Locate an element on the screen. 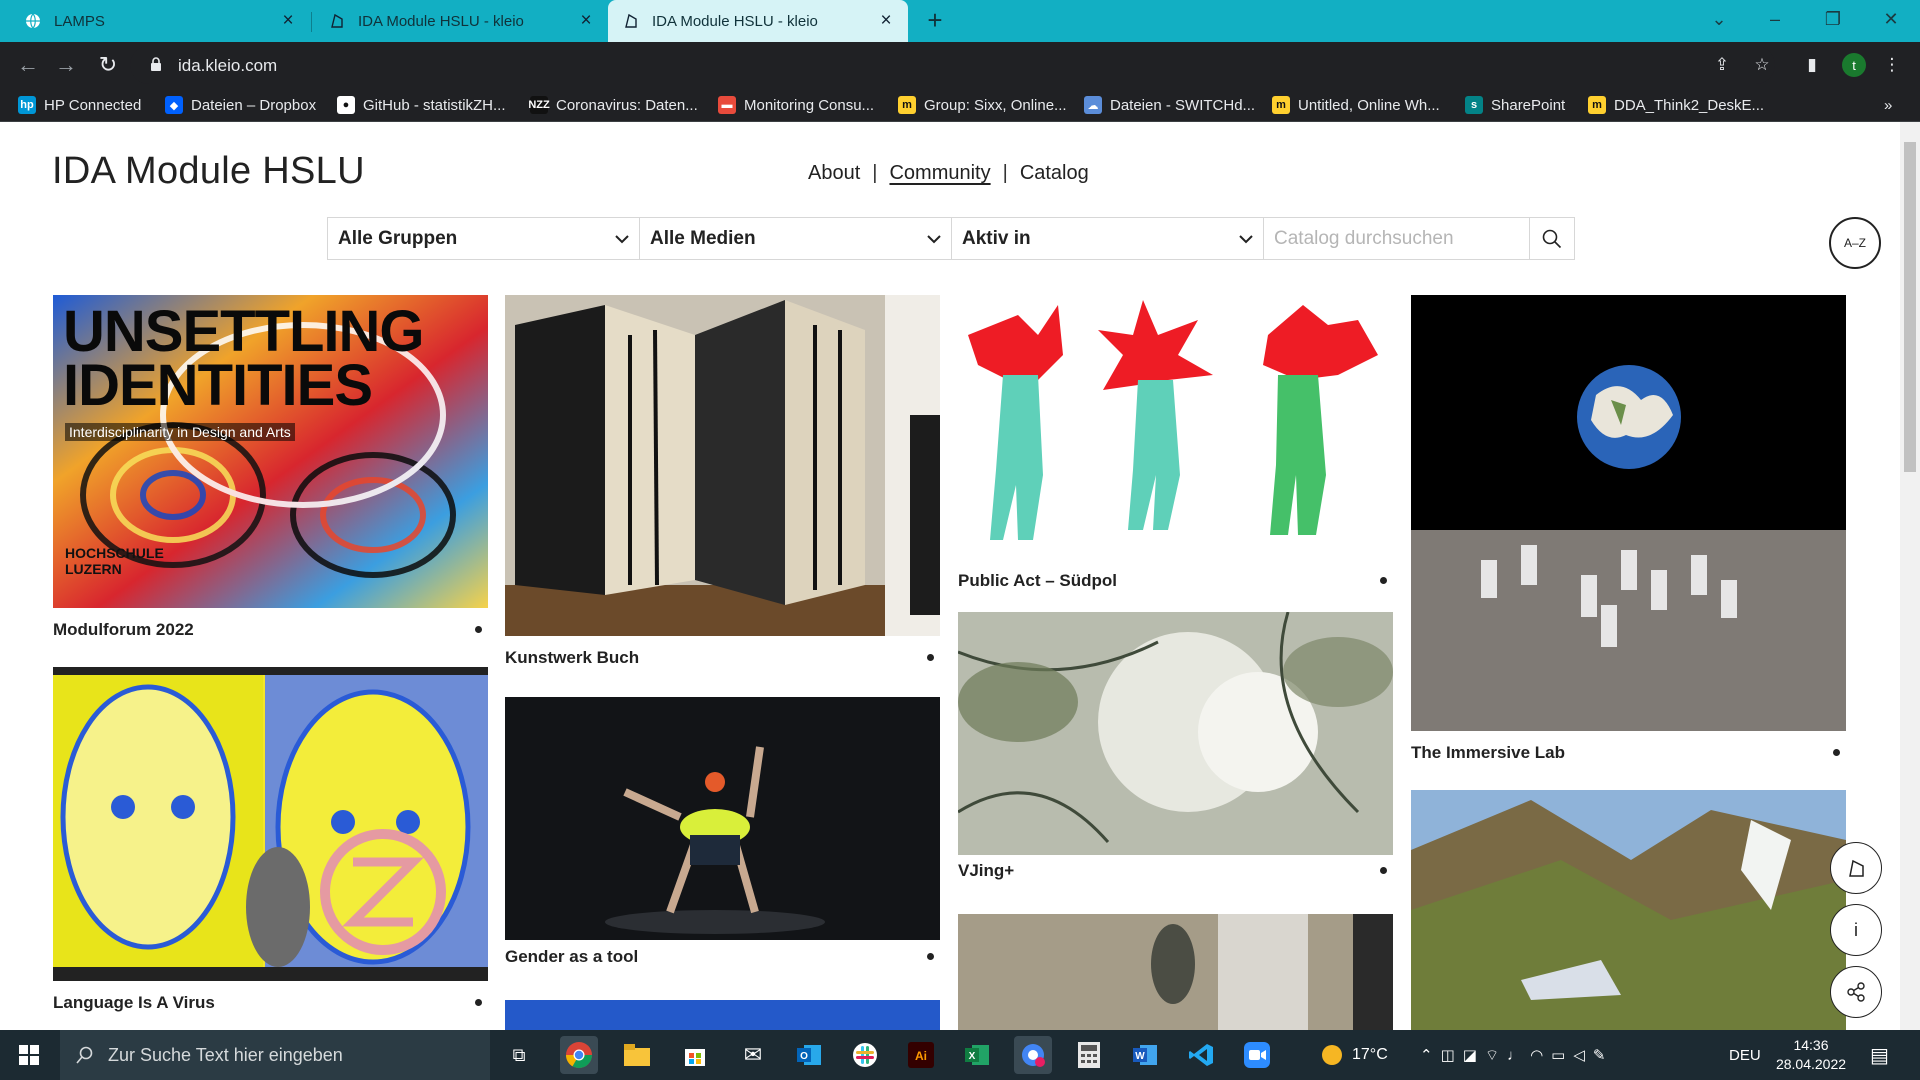 The width and height of the screenshot is (1920, 1080). back-button: ← is located at coordinates (28, 65).